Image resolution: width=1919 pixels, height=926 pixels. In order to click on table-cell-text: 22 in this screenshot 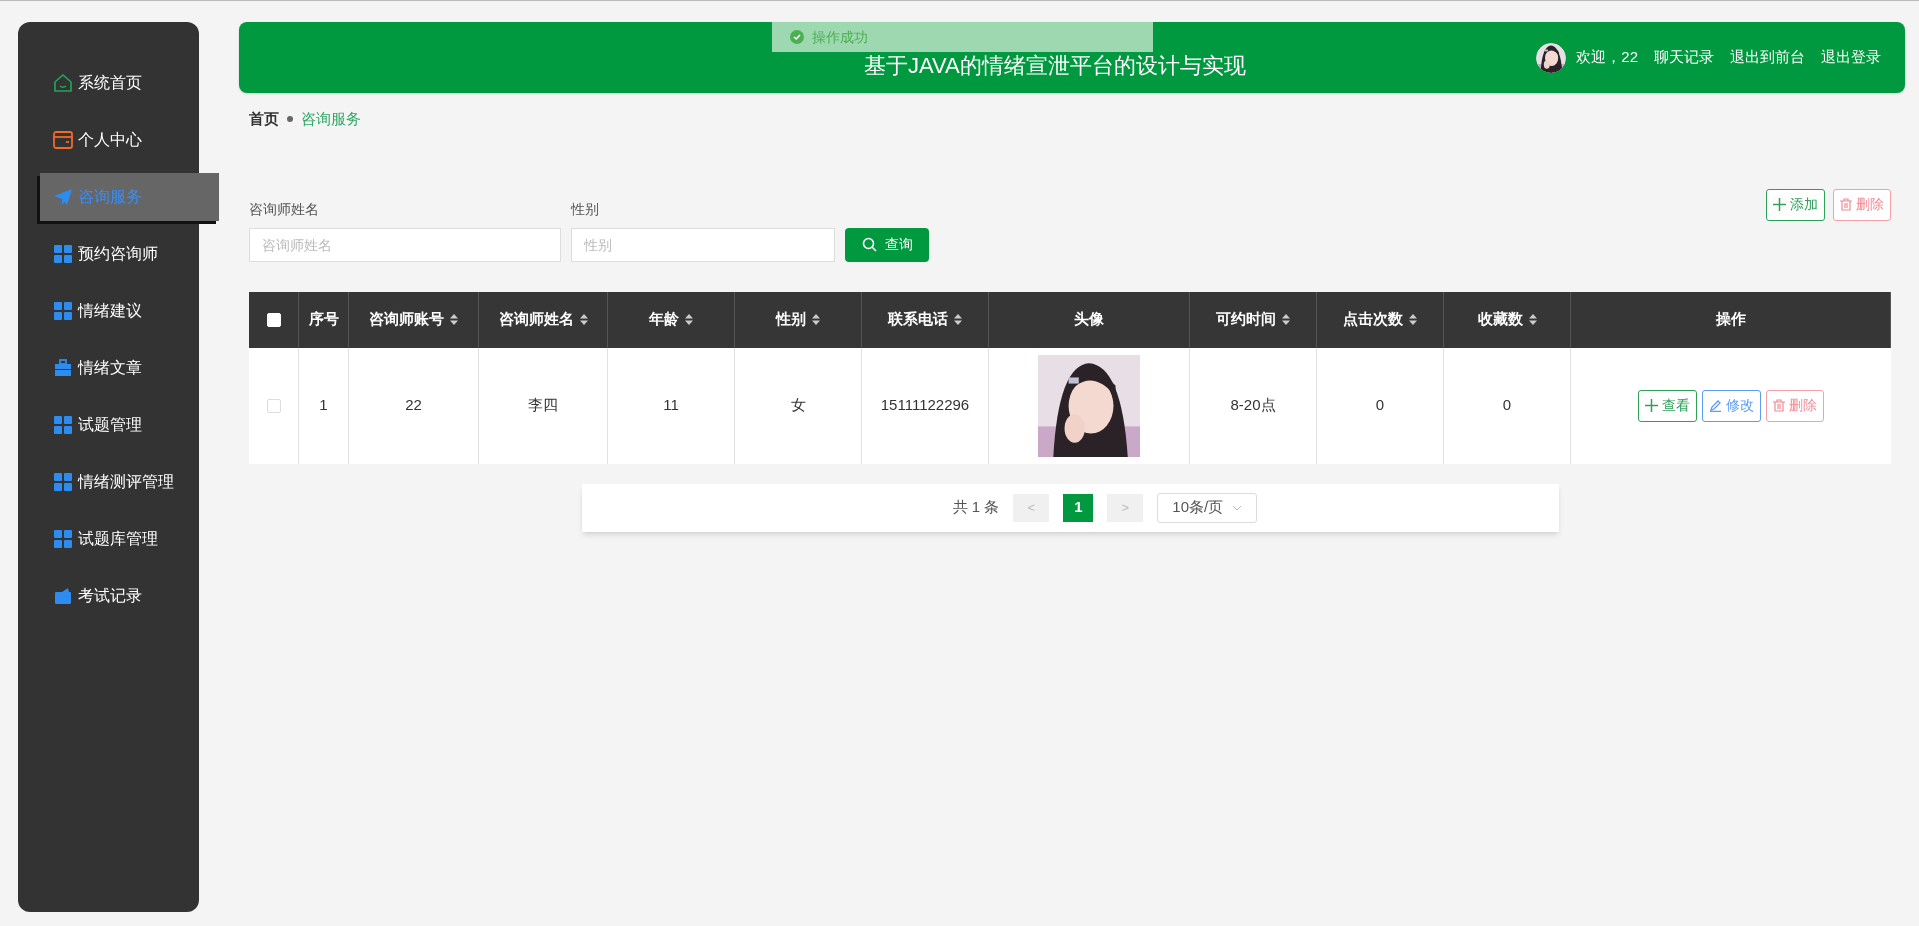, I will do `click(413, 405)`.